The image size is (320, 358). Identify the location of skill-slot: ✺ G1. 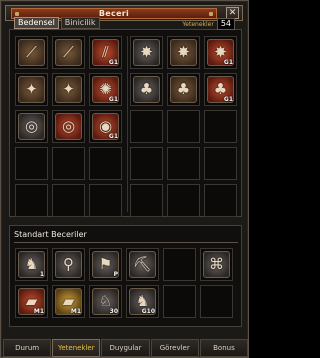
(105, 89).